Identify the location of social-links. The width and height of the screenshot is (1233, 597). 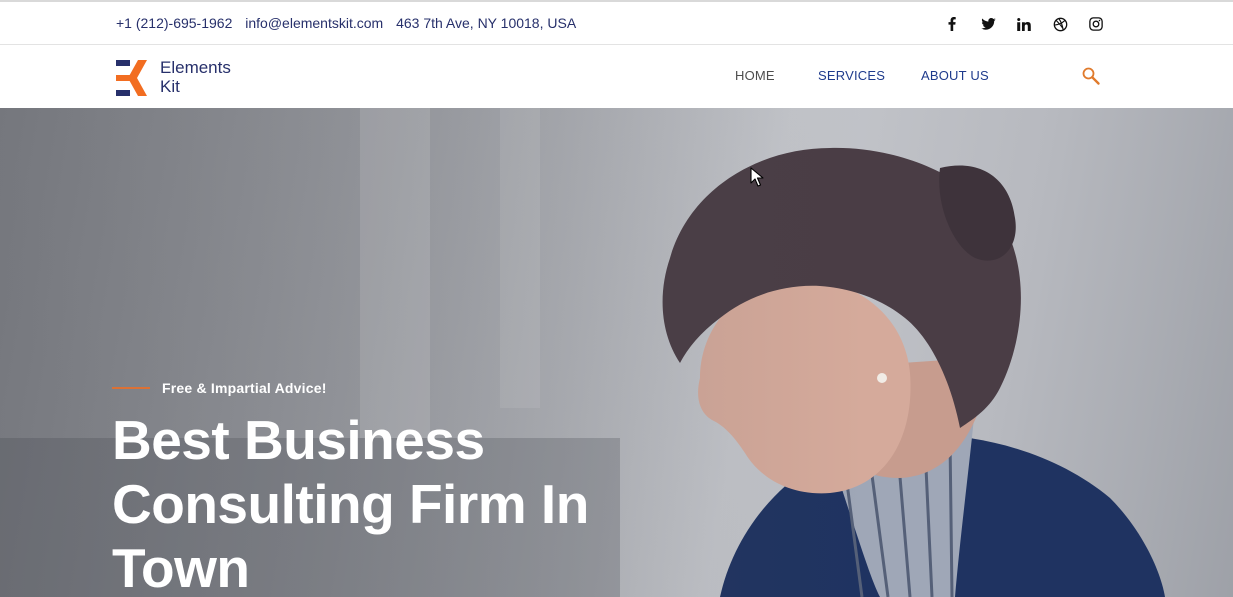
(1034, 24).